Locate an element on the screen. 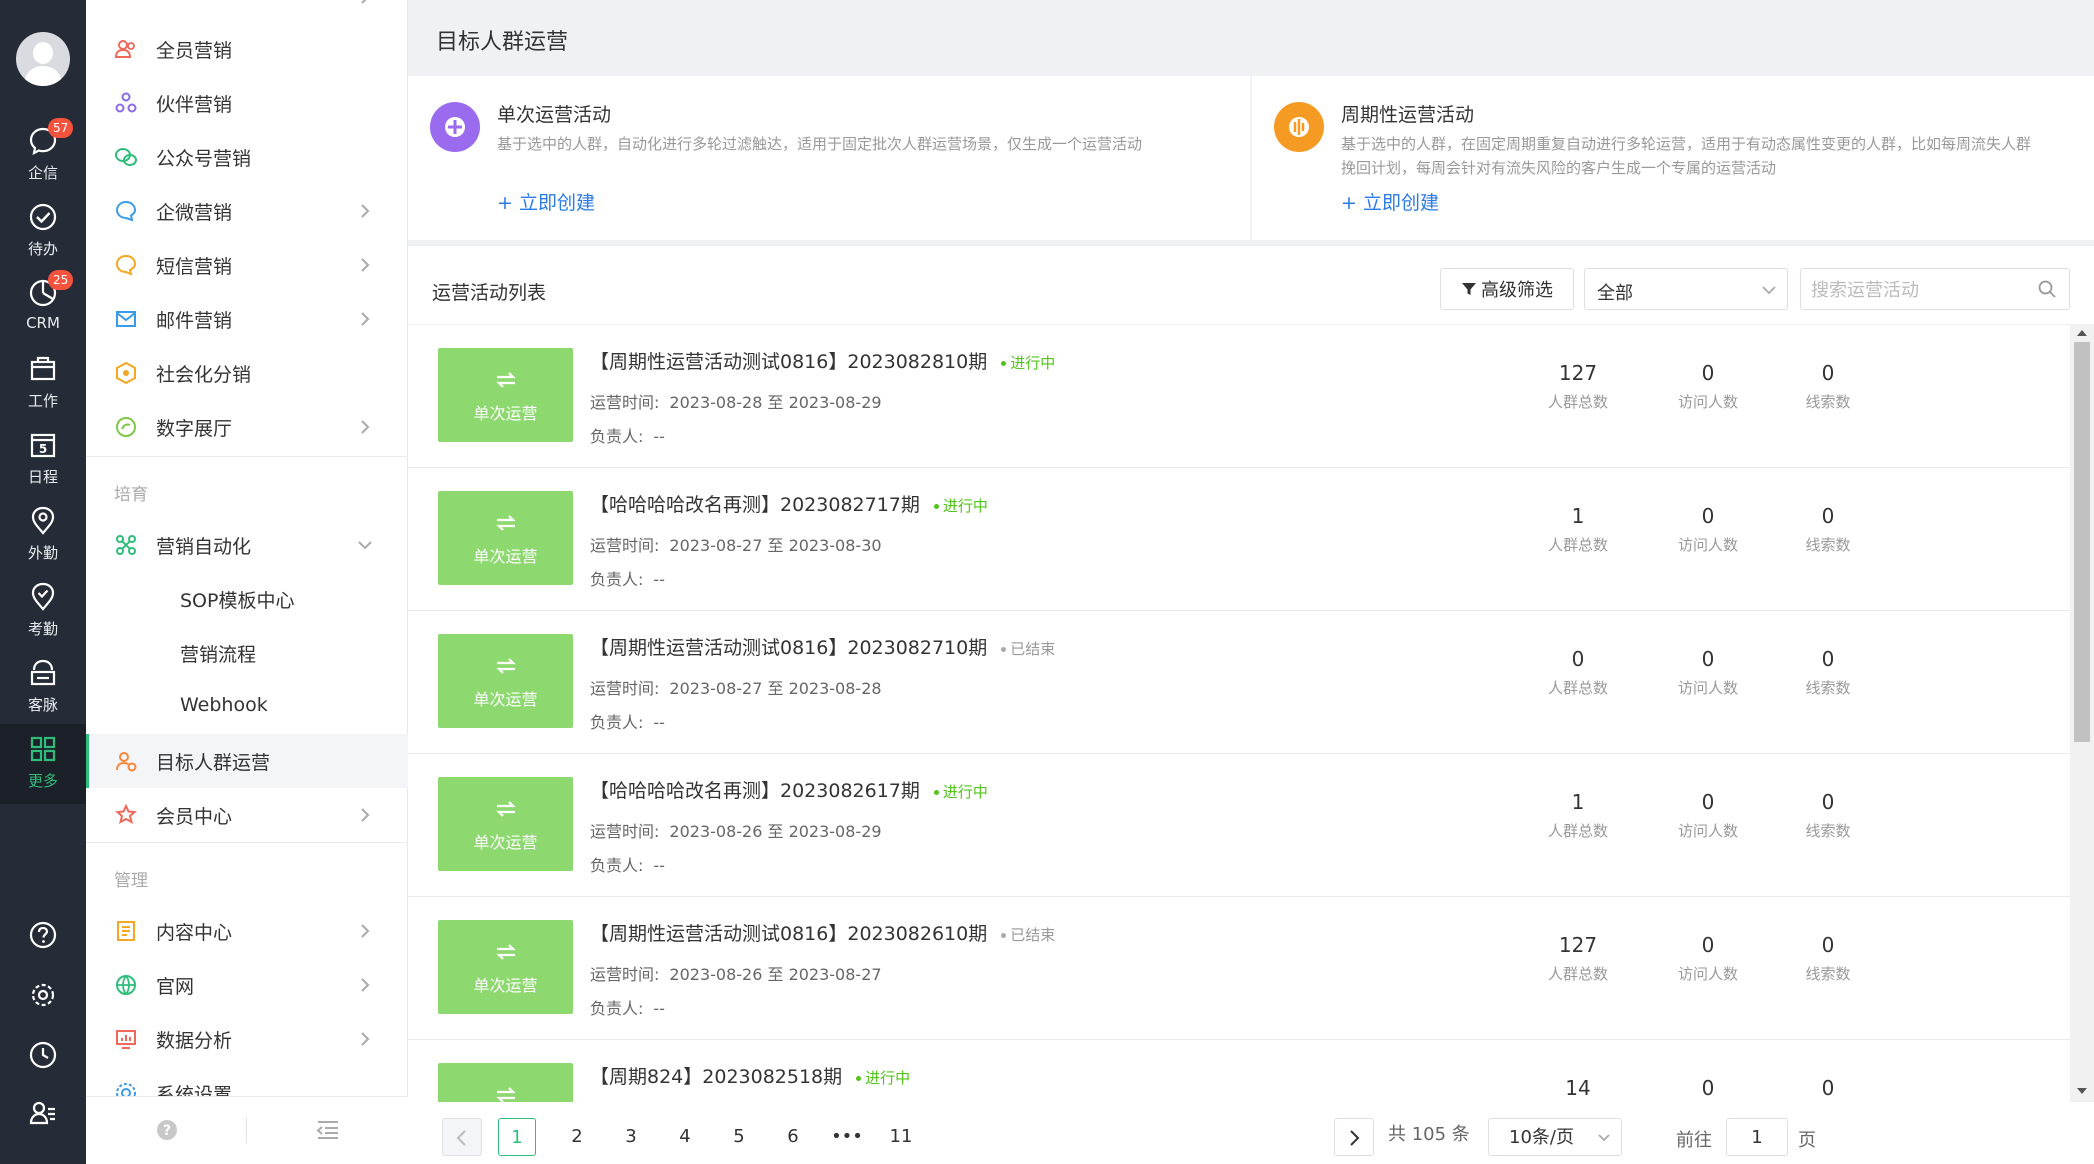  activity-title: 【周期性运营活动测试0816】2023082610期 已结束 is located at coordinates (822, 932).